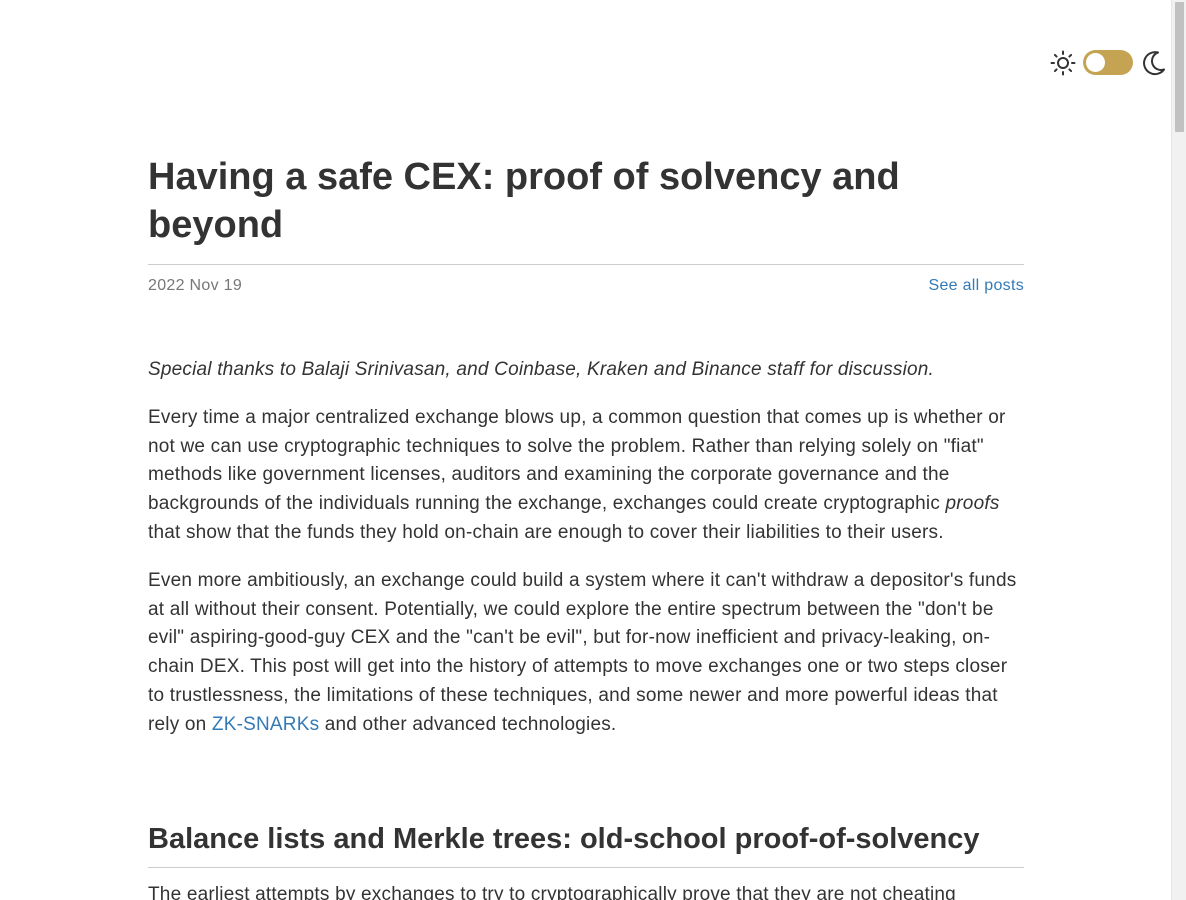  Describe the element at coordinates (1063, 63) in the screenshot. I see `sun-icon` at that location.